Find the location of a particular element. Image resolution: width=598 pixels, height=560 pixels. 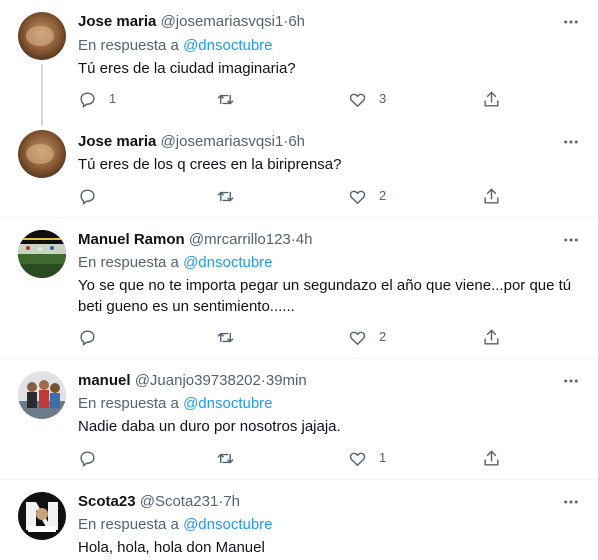

author-handle: @Juanjo39738202 is located at coordinates (198, 380).